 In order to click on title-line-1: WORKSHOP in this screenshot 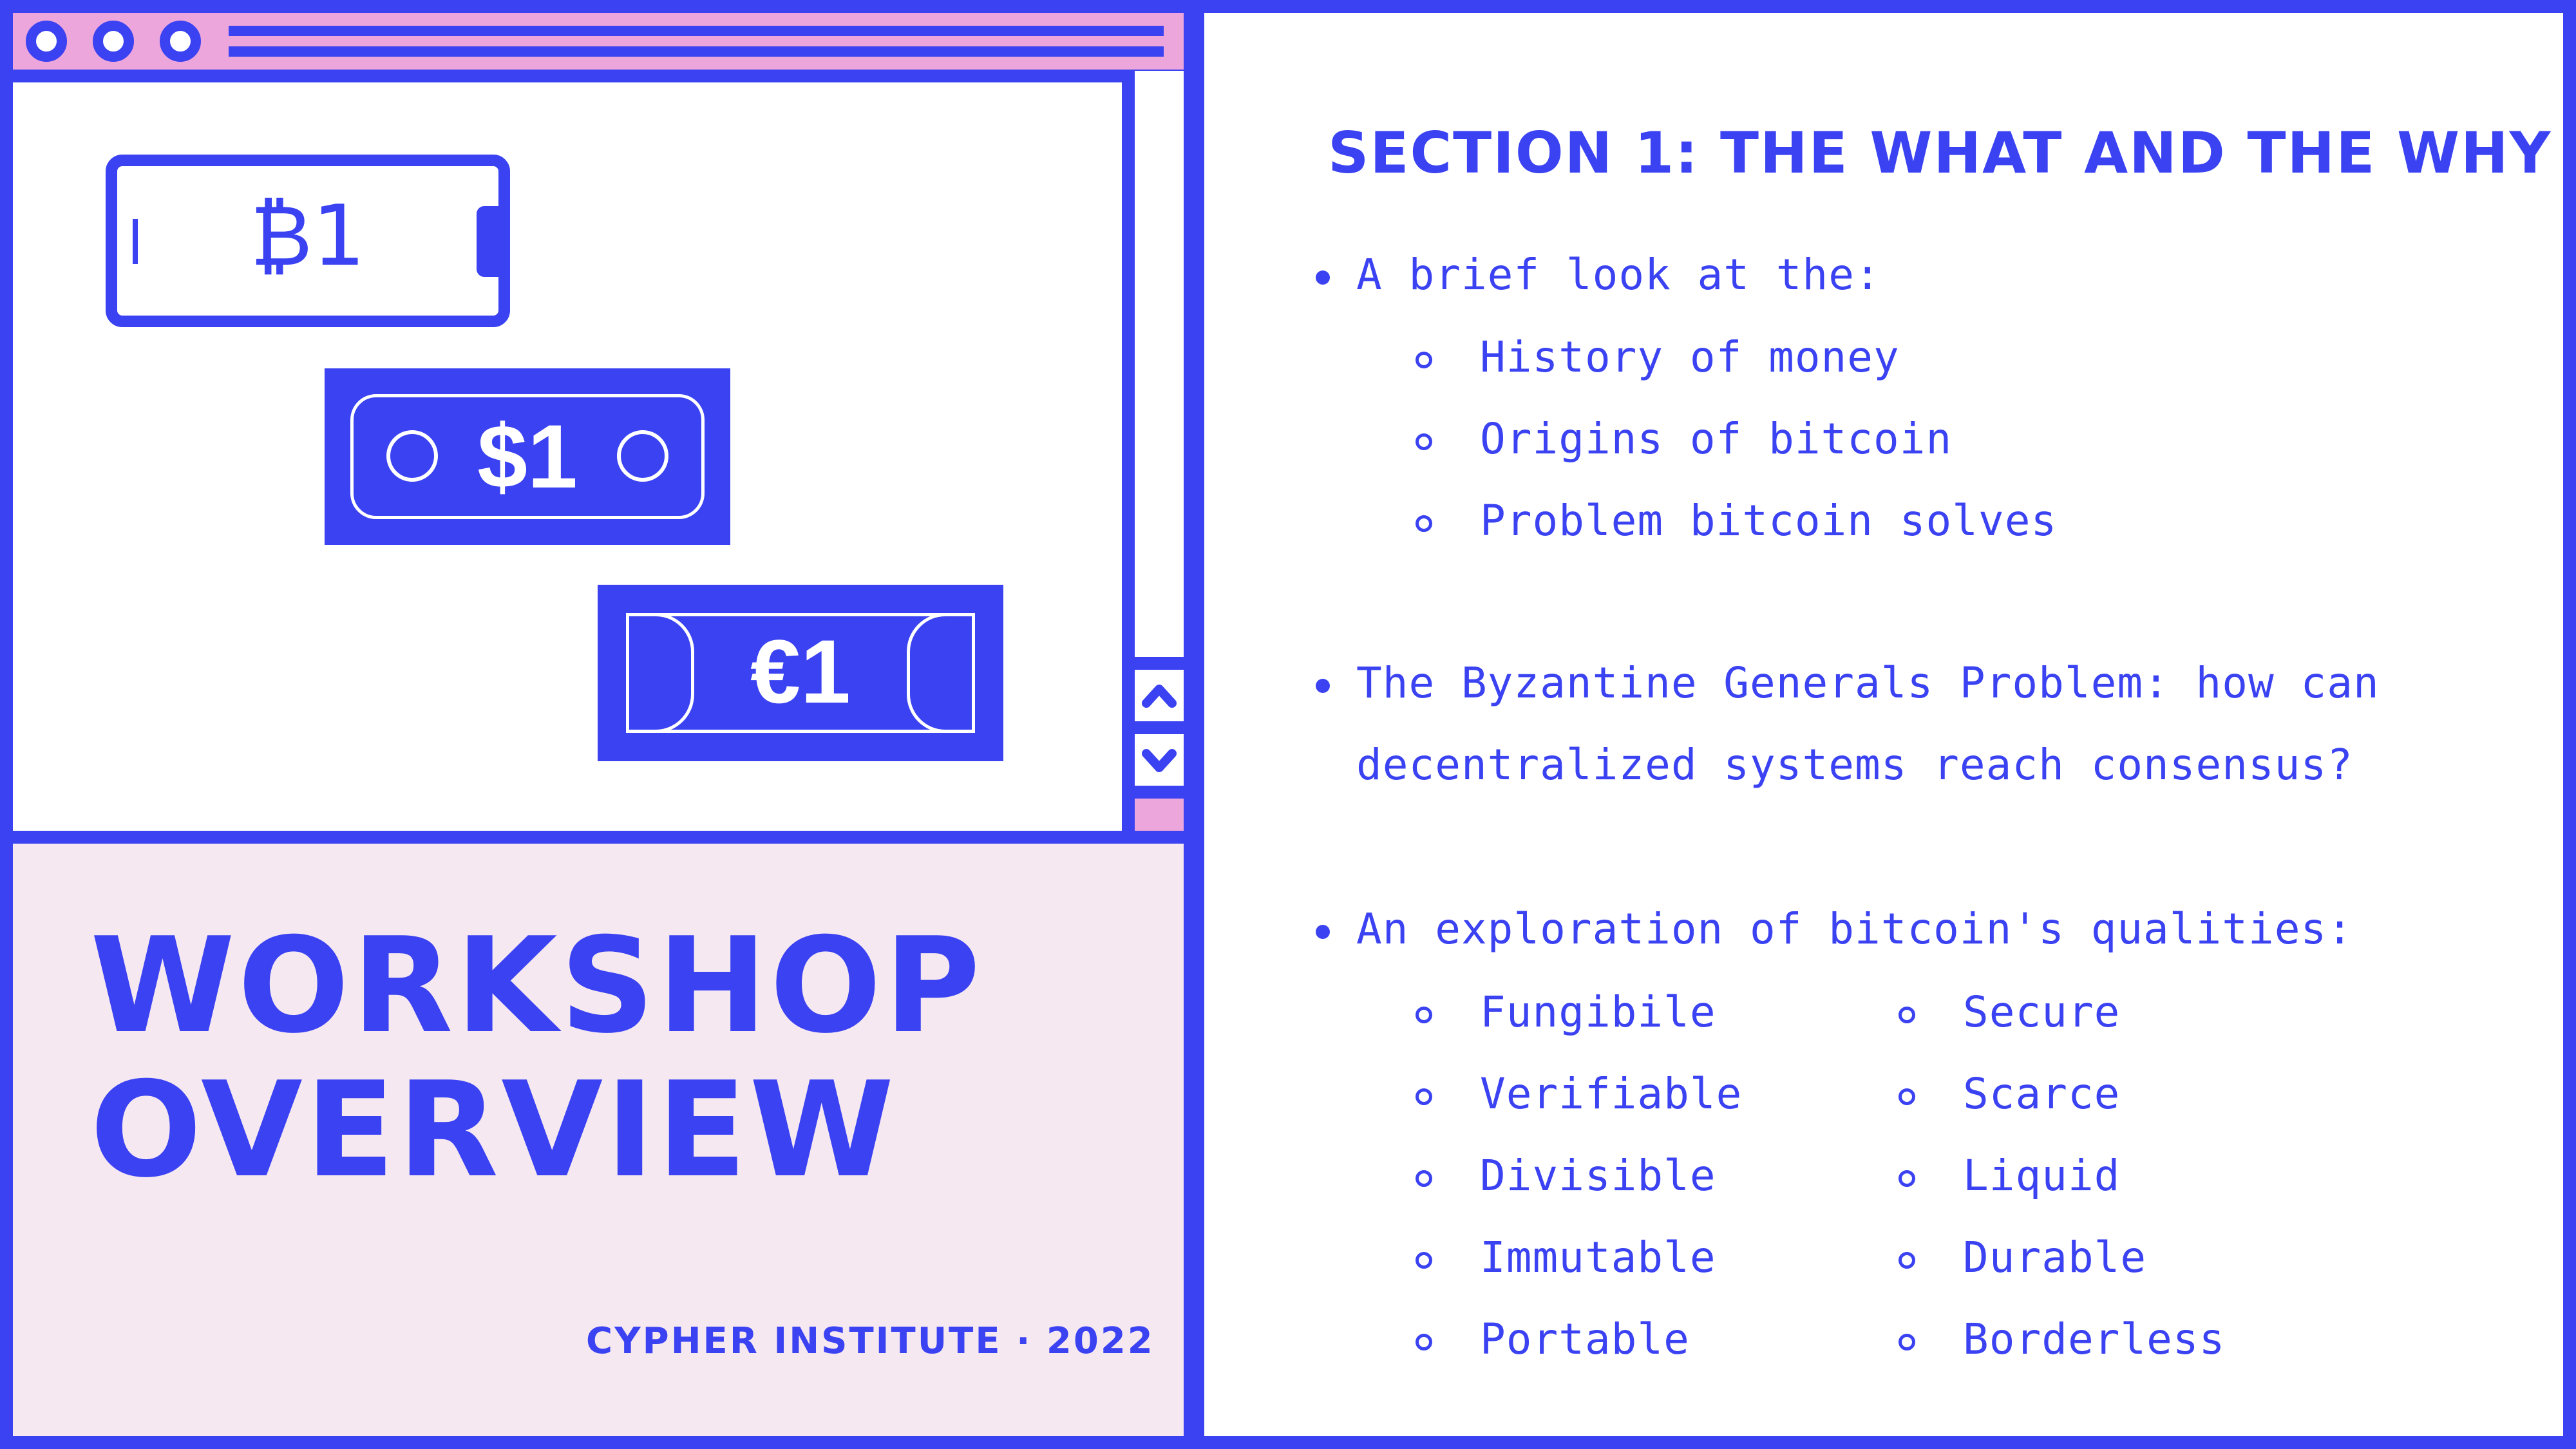, I will do `click(537, 986)`.